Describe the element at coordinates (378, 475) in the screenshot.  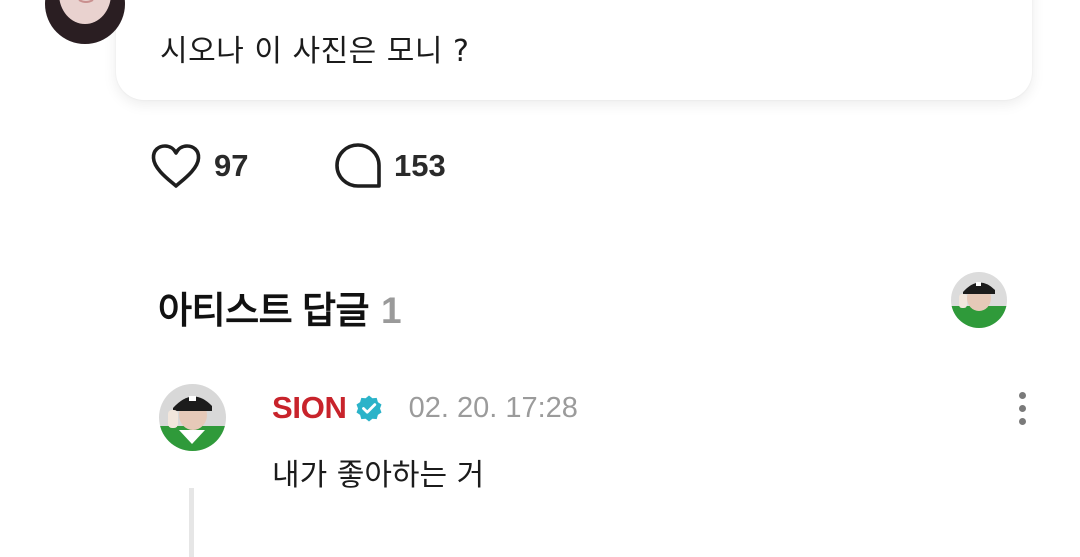
I see `reply-text: 내가 좋아하는 거` at that location.